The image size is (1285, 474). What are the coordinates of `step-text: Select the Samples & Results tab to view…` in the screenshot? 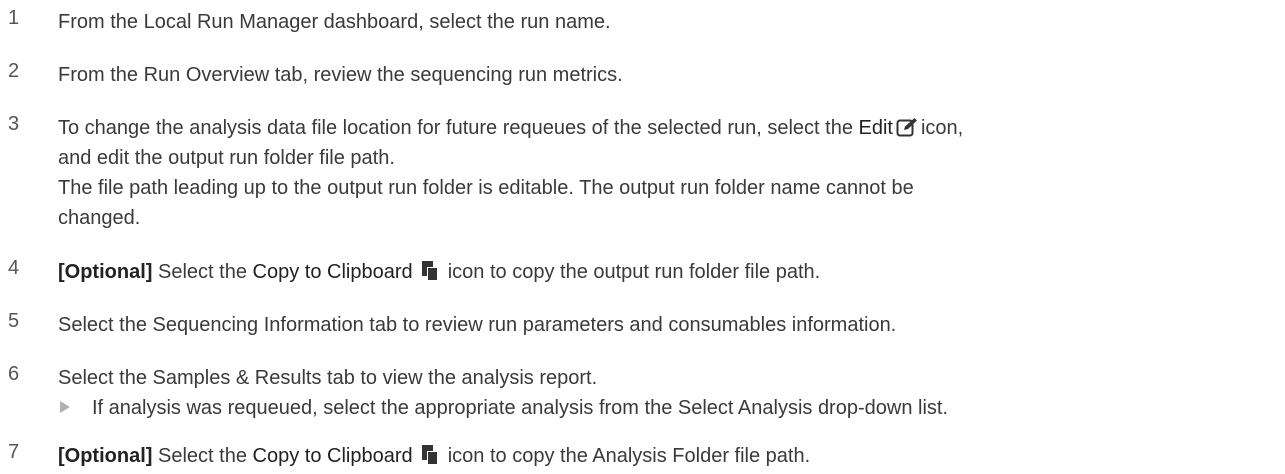 It's located at (328, 378).